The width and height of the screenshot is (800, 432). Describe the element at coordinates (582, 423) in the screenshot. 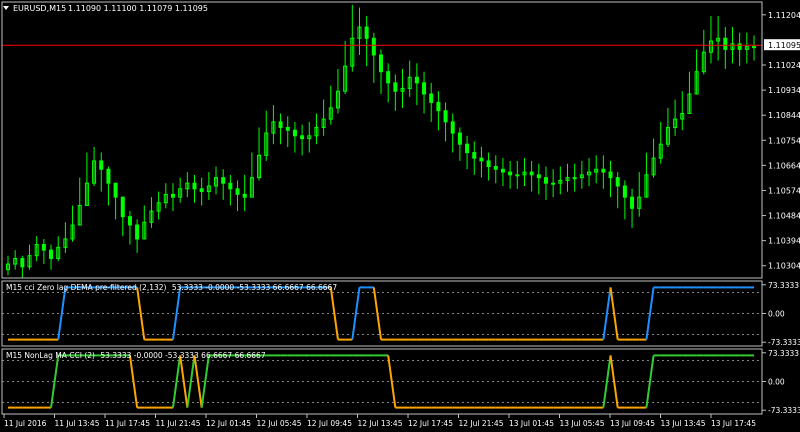

I see `time-tick-label: 13 Jul 05:45` at that location.